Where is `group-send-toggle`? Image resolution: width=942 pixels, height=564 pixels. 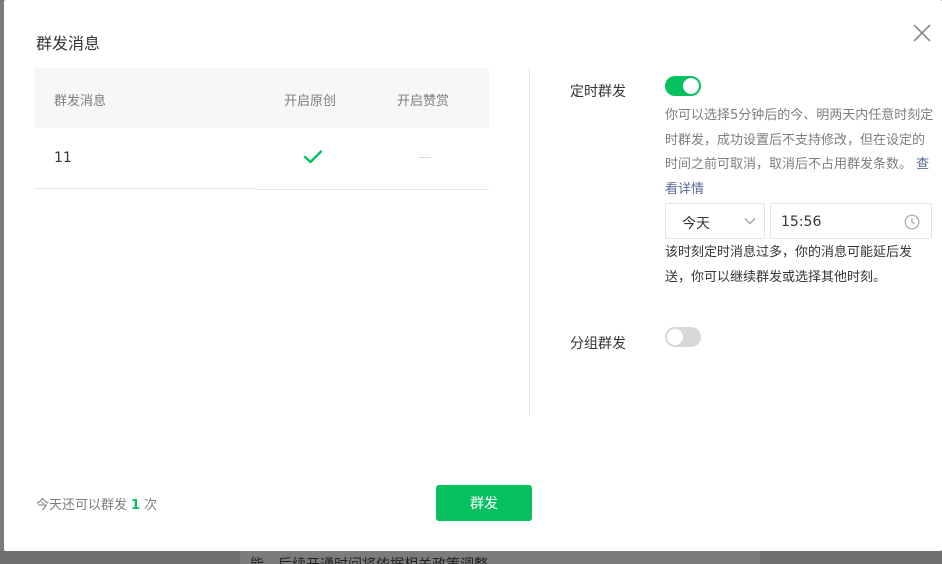 group-send-toggle is located at coordinates (683, 337).